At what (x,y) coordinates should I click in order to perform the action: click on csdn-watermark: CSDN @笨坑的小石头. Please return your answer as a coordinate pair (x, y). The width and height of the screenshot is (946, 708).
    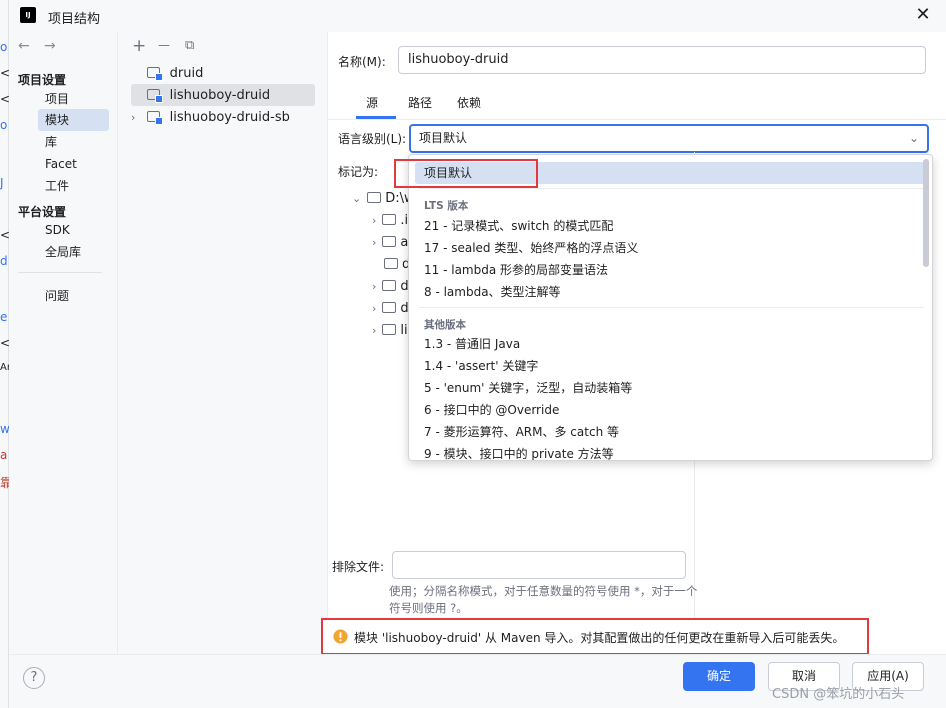
    Looking at the image, I should click on (838, 694).